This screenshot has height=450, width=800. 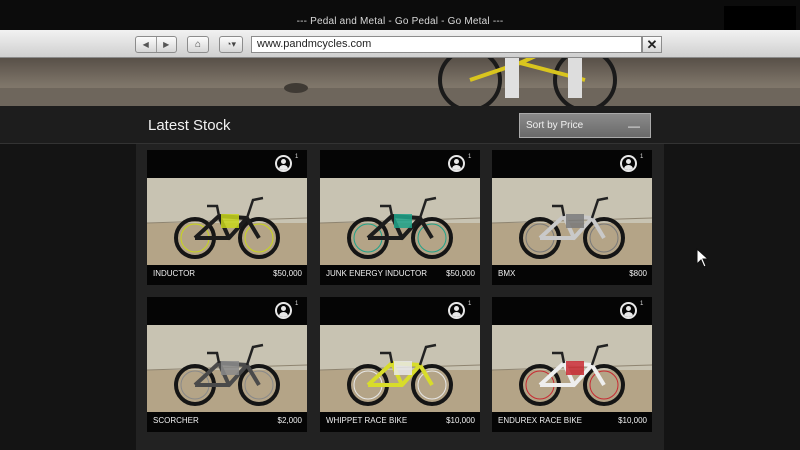 I want to click on home-button: ⌂, so click(x=198, y=44).